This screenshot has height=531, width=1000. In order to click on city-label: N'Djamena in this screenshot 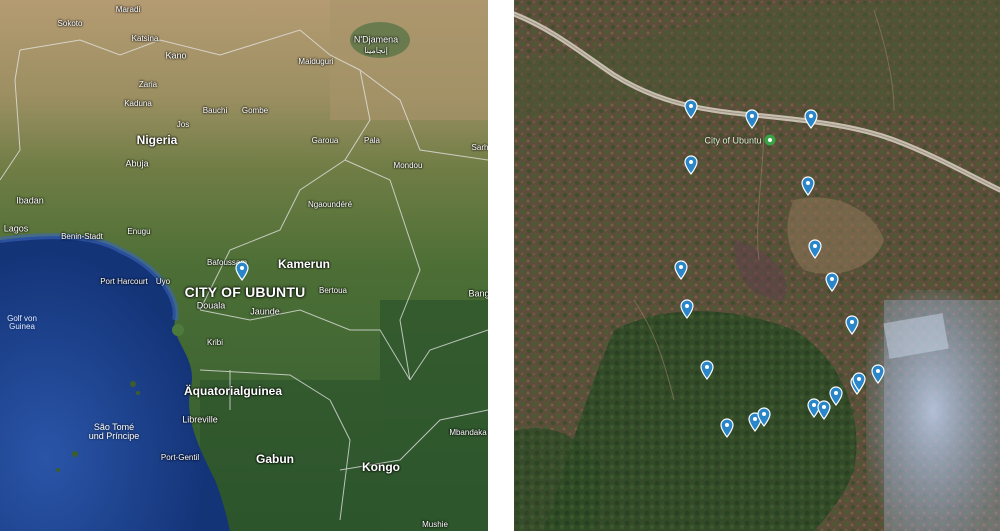, I will do `click(376, 39)`.